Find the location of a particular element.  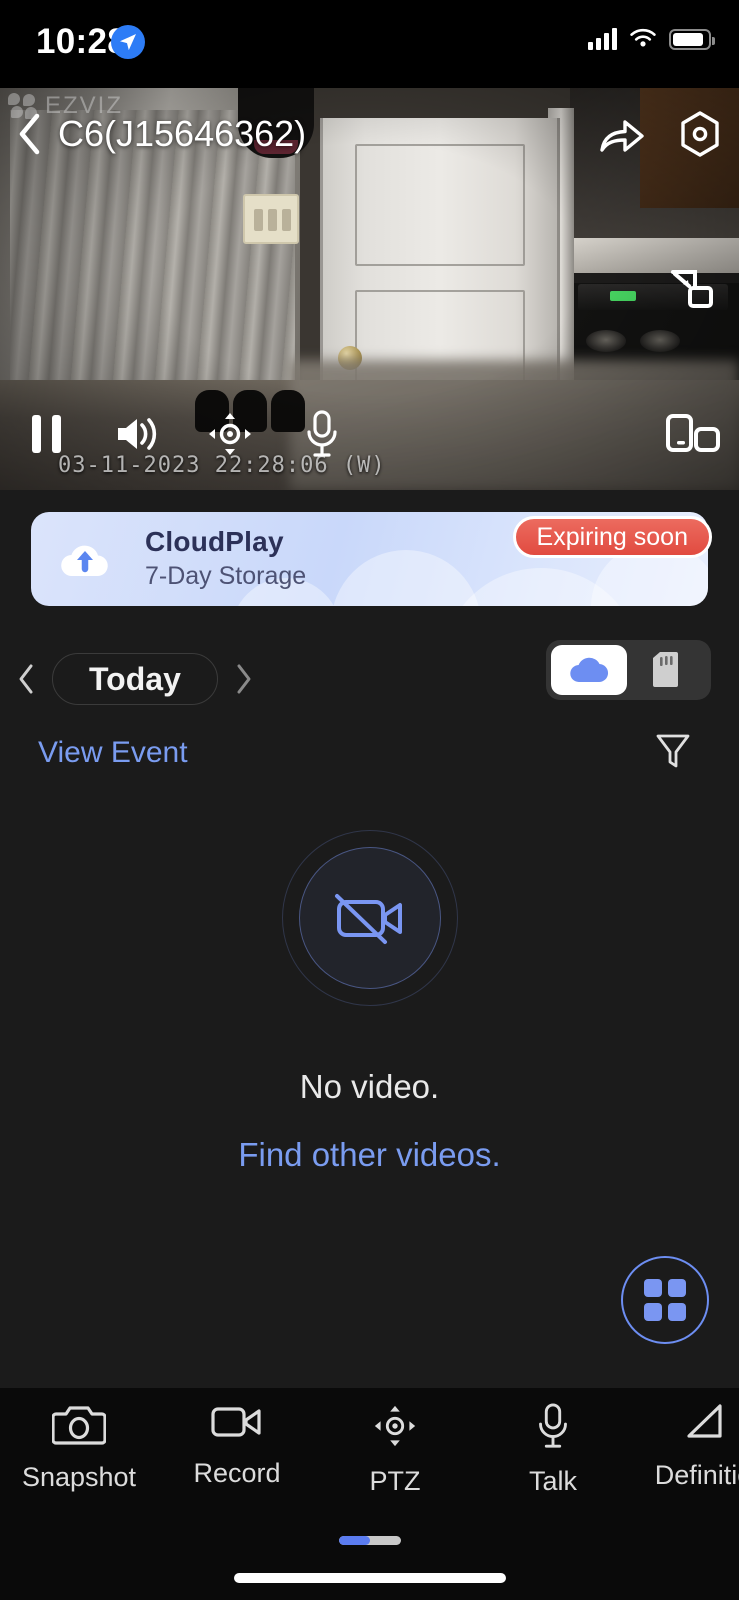

toolbar-items: Snapshot Record PTZ Talk Definiti is located at coordinates (369, 1461).